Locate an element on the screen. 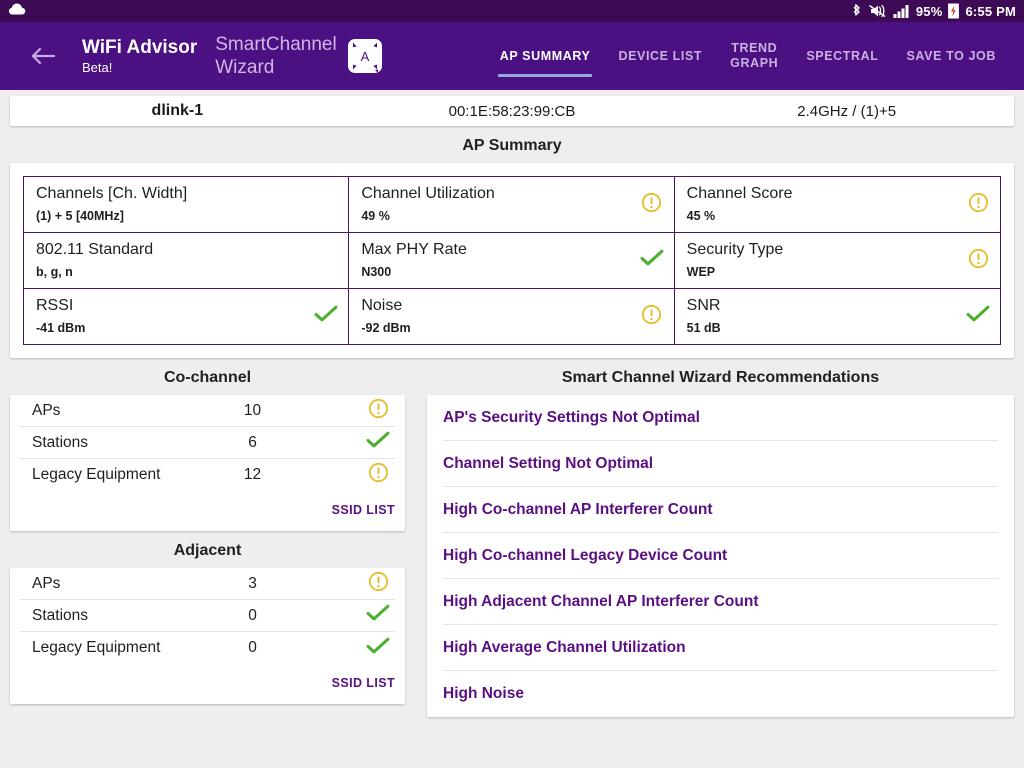  wizard-block: SmartChannel Wizard A is located at coordinates (301, 56).